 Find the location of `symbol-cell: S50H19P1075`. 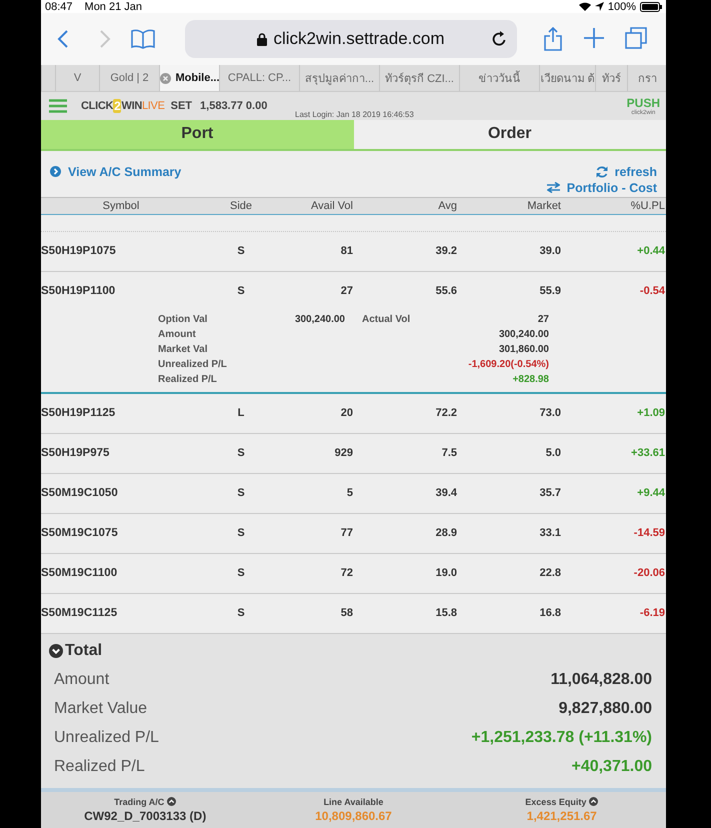

symbol-cell: S50H19P1075 is located at coordinates (121, 251).